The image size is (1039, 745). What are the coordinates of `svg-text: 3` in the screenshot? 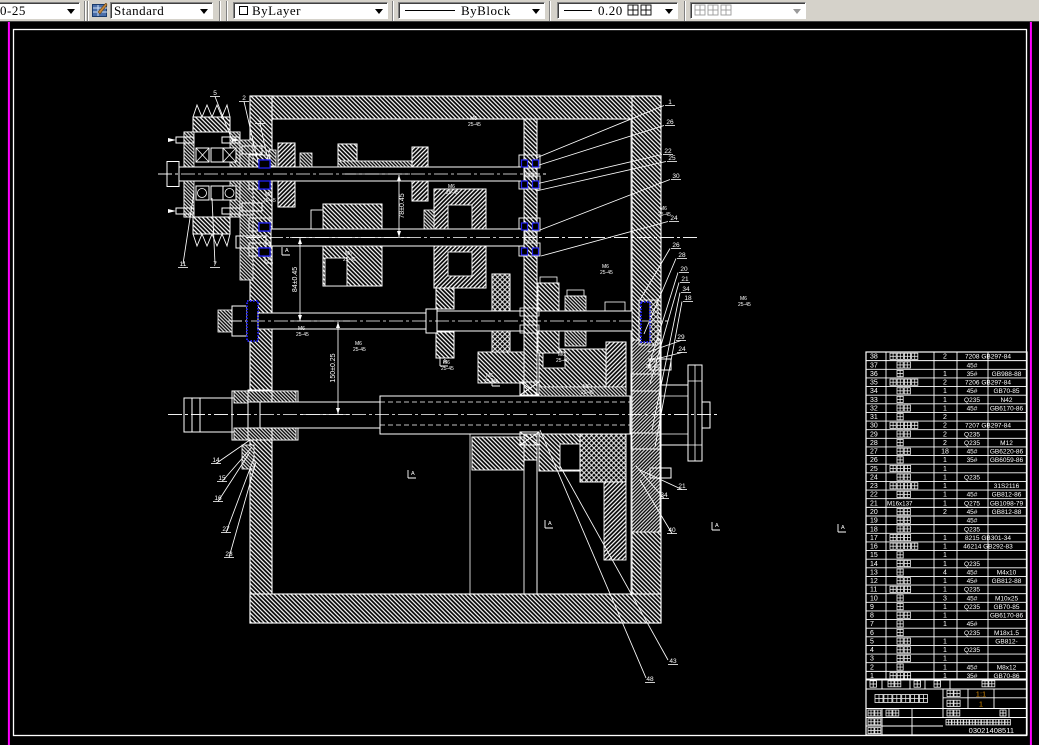 It's located at (945, 598).